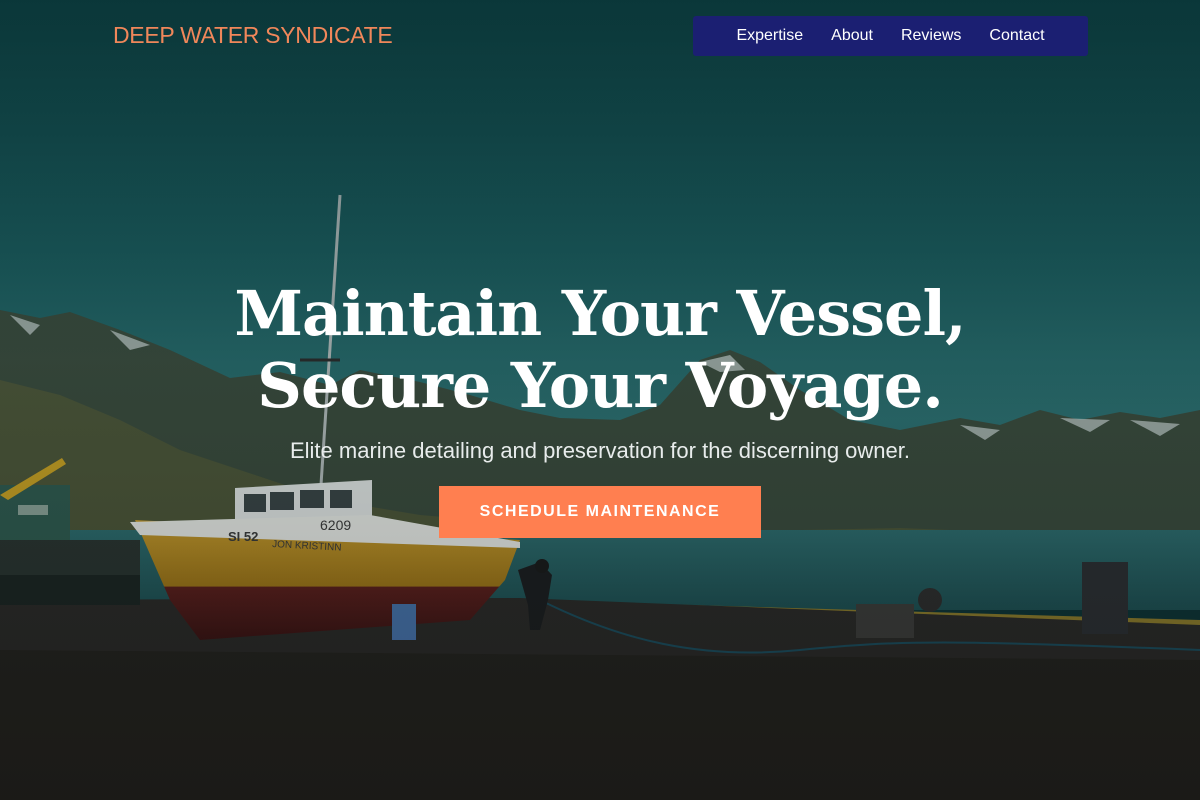 Image resolution: width=1200 pixels, height=800 pixels. Describe the element at coordinates (852, 36) in the screenshot. I see `nav-item-about: About` at that location.